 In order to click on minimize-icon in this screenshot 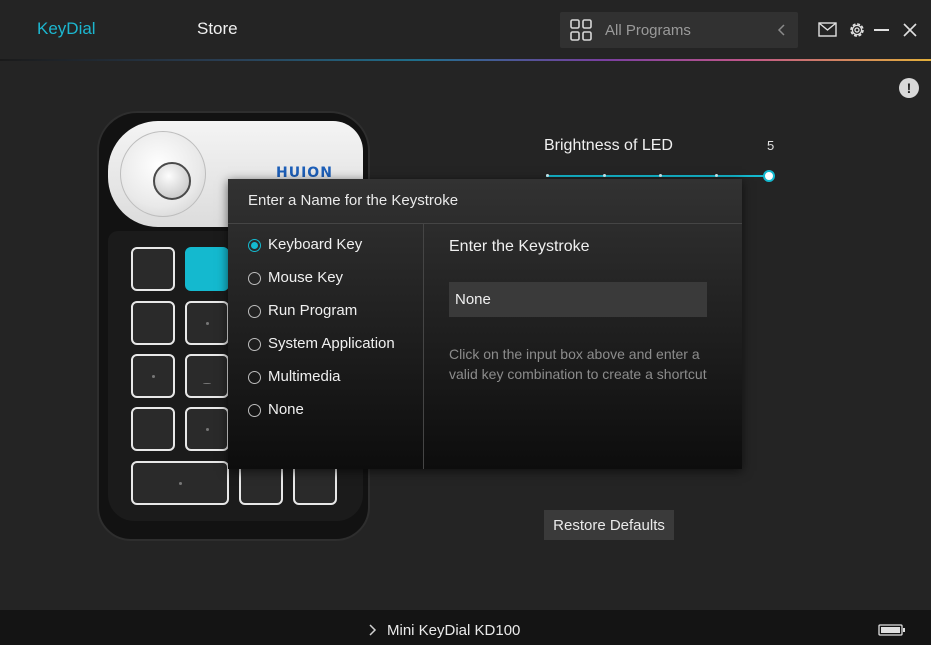, I will do `click(881, 30)`.